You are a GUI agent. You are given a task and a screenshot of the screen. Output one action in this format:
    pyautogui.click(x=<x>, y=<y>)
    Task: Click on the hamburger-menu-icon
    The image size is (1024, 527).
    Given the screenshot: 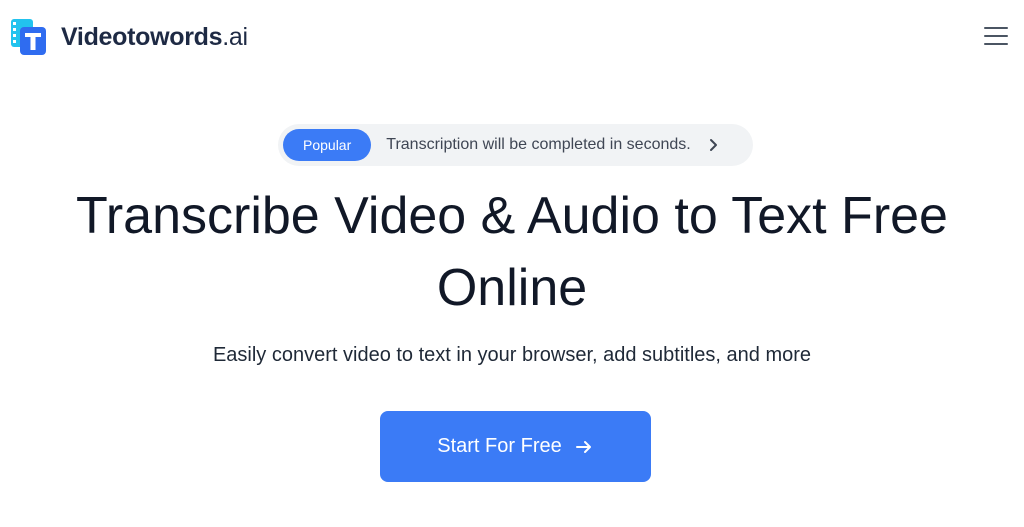 What is the action you would take?
    pyautogui.click(x=996, y=37)
    